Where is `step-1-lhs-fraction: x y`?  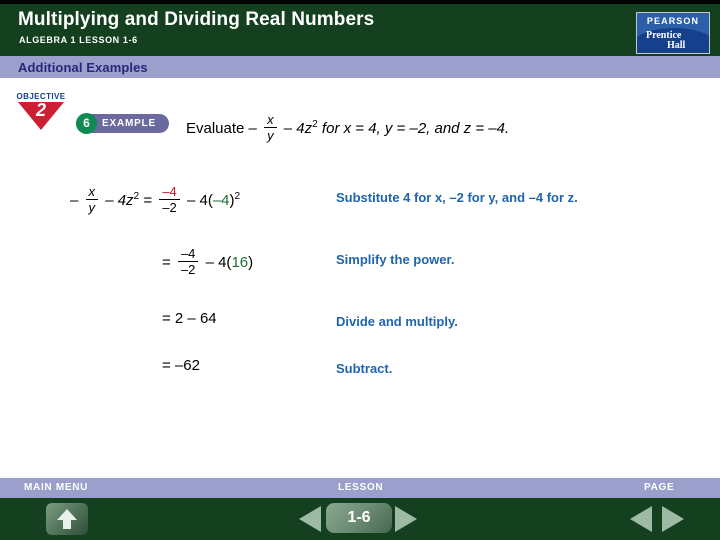 step-1-lhs-fraction: x y is located at coordinates (92, 199).